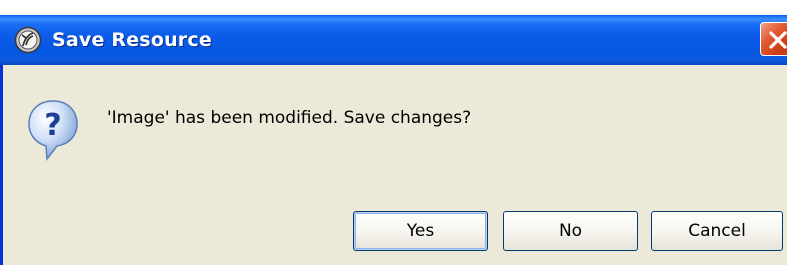 This screenshot has width=787, height=265. Describe the element at coordinates (717, 231) in the screenshot. I see `cancel-button: Cancel` at that location.